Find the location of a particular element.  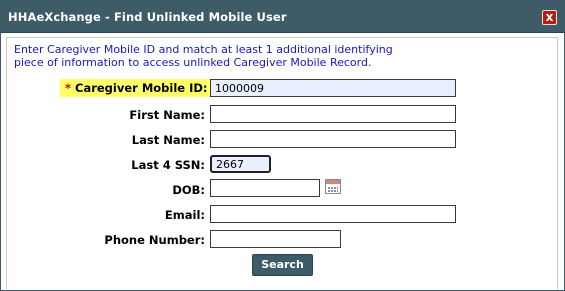

caregiver-mobile-id-label: * Caregiver Mobile ID: is located at coordinates (136, 88).